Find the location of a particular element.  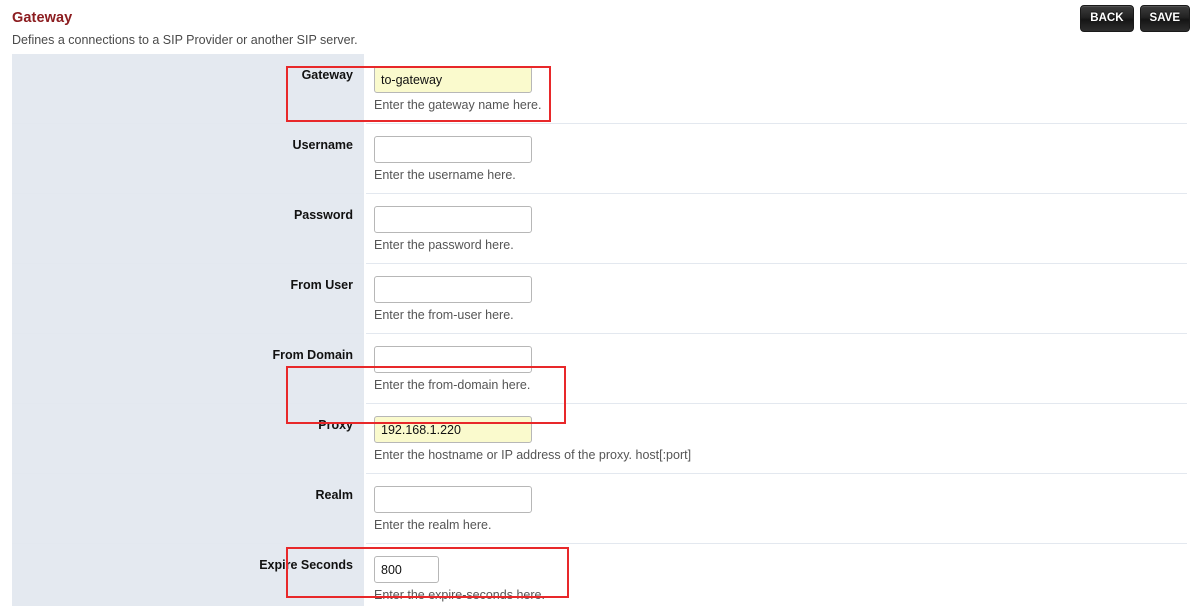

field-cell-password: Enter the password here. is located at coordinates (776, 228).